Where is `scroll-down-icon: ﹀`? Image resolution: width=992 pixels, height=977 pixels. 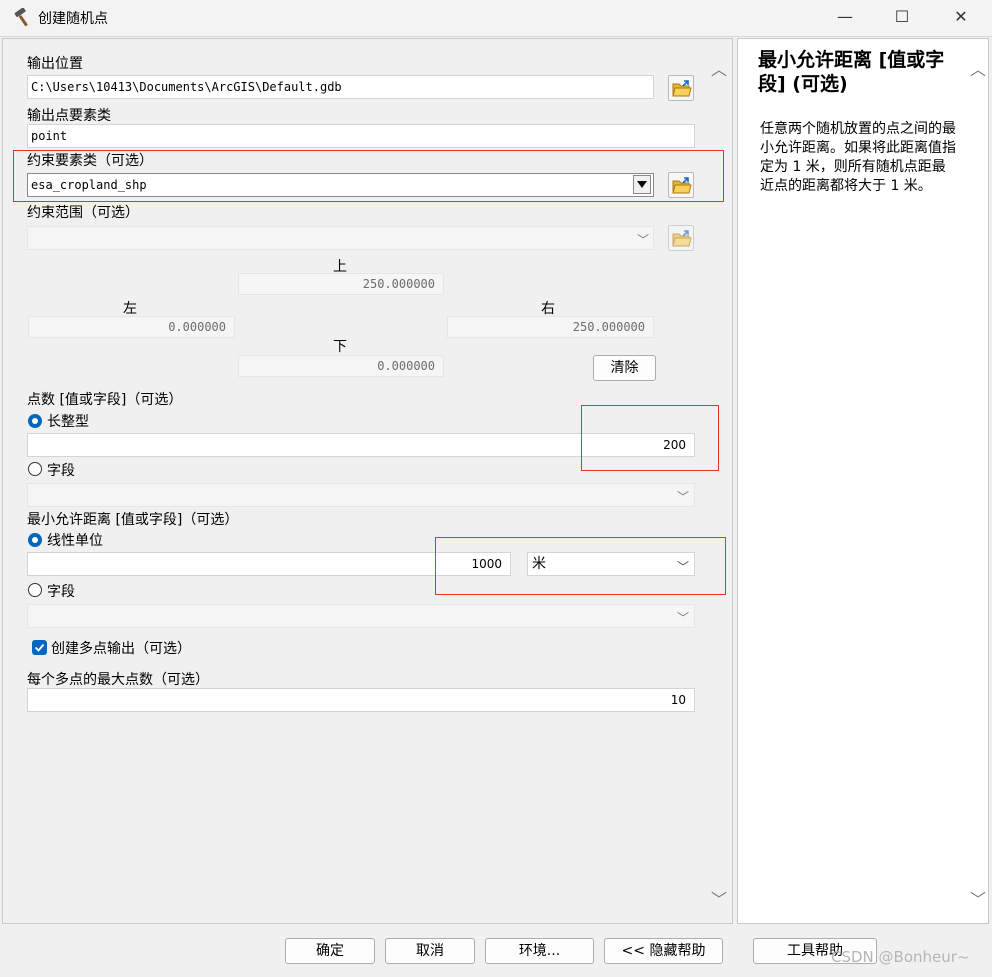
scroll-down-icon: ﹀ is located at coordinates (719, 898).